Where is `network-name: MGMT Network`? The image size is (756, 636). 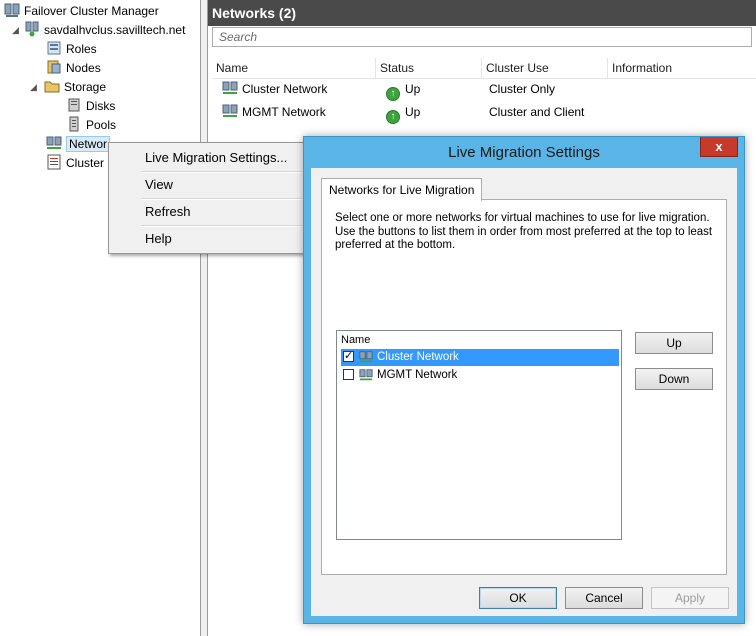
network-name: MGMT Network is located at coordinates (284, 112).